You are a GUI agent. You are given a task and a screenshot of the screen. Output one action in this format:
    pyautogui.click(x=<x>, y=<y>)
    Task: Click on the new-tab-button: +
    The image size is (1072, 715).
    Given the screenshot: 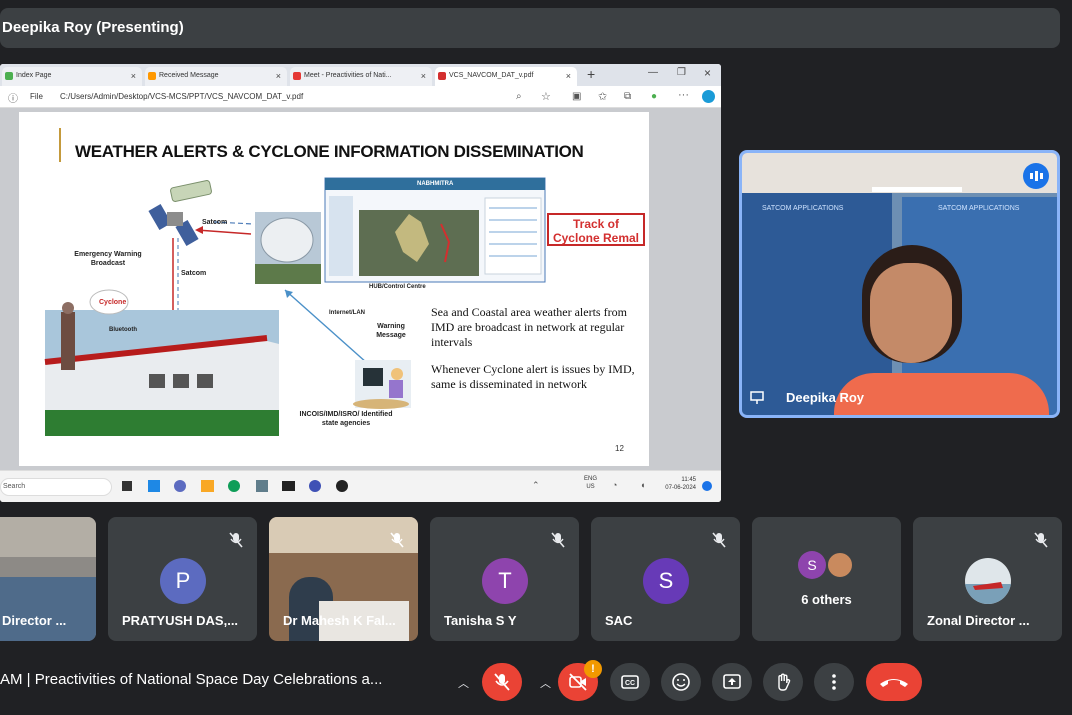 What is the action you would take?
    pyautogui.click(x=591, y=74)
    